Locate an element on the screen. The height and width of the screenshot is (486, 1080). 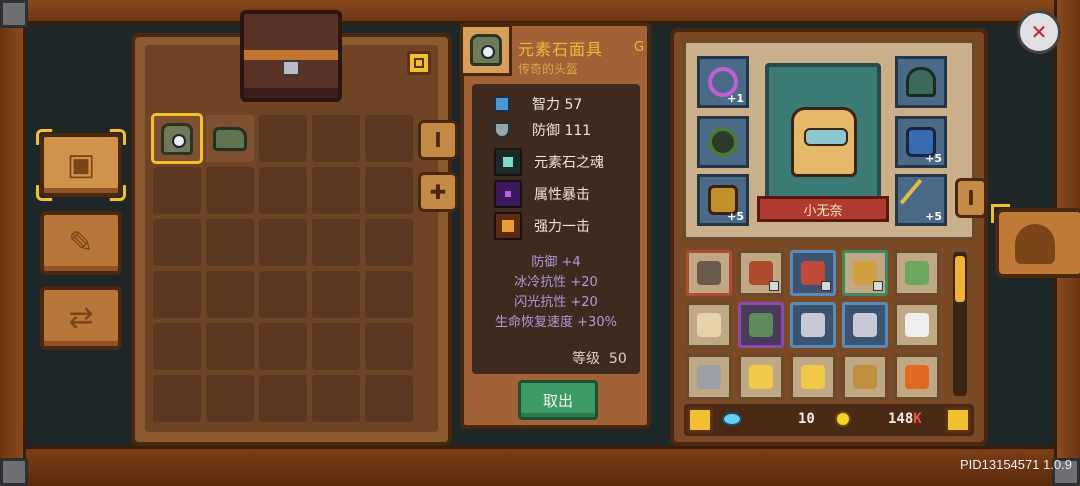
tab-equipment is located at coordinates (1035, 241).